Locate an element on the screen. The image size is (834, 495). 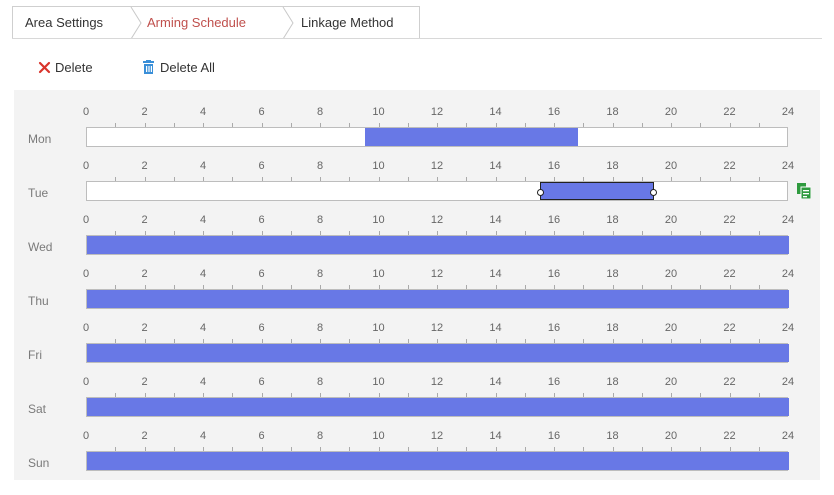
tab-area-settings: Area Settings is located at coordinates (64, 23).